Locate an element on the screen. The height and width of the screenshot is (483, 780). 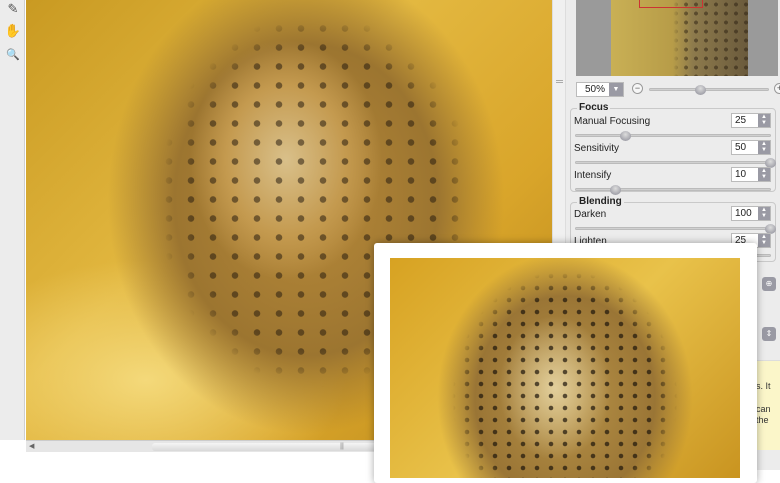
param-value: 100 is located at coordinates (743, 213).